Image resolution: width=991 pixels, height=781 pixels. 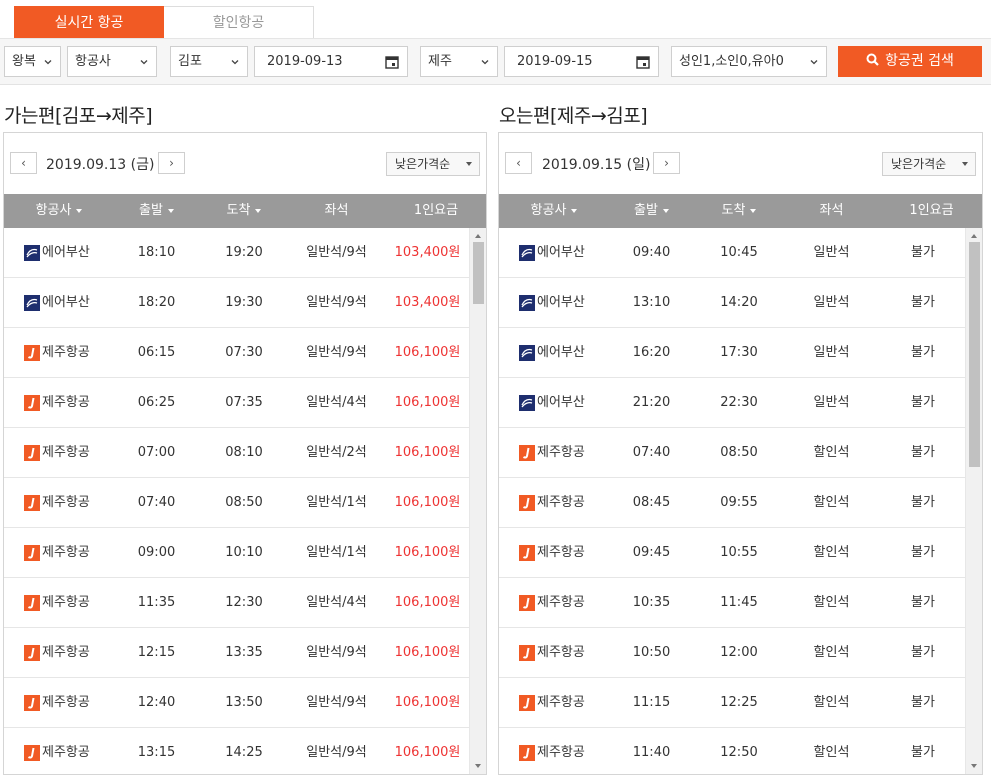 I want to click on return-date-value: 2019-09-15, so click(x=555, y=61).